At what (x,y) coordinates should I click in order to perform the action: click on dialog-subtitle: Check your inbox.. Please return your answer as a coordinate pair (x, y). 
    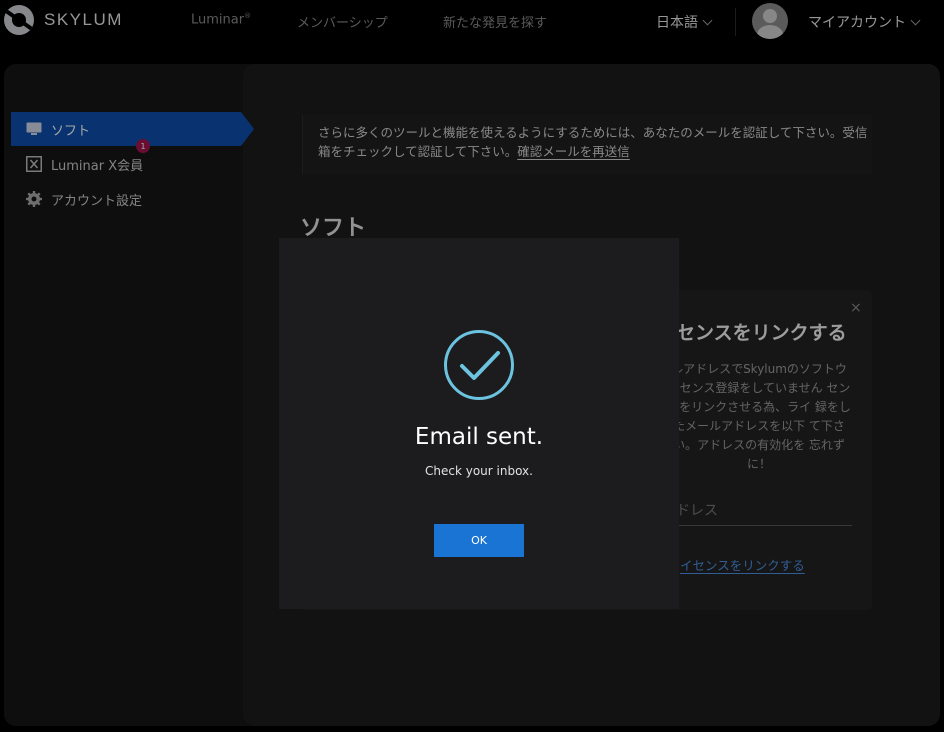
    Looking at the image, I should click on (479, 471).